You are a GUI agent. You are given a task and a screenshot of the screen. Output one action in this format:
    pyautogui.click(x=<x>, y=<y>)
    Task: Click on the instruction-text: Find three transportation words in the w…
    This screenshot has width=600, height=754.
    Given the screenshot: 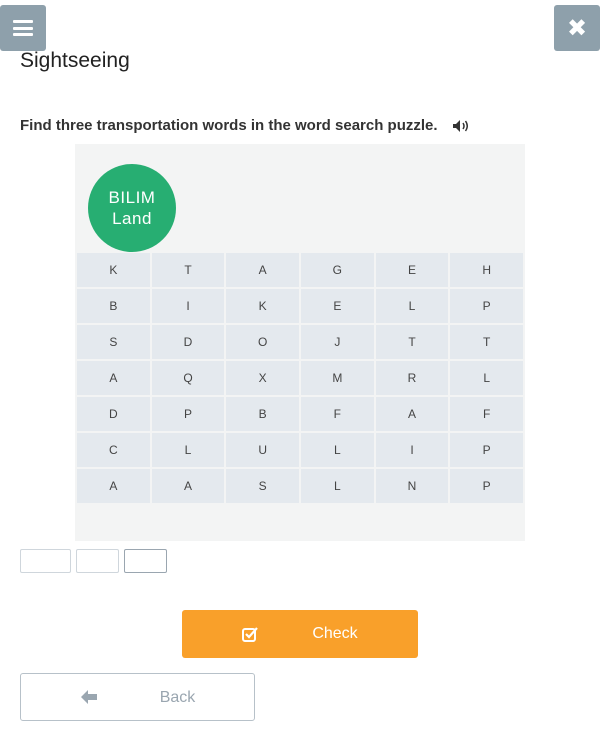 What is the action you would take?
    pyautogui.click(x=229, y=125)
    